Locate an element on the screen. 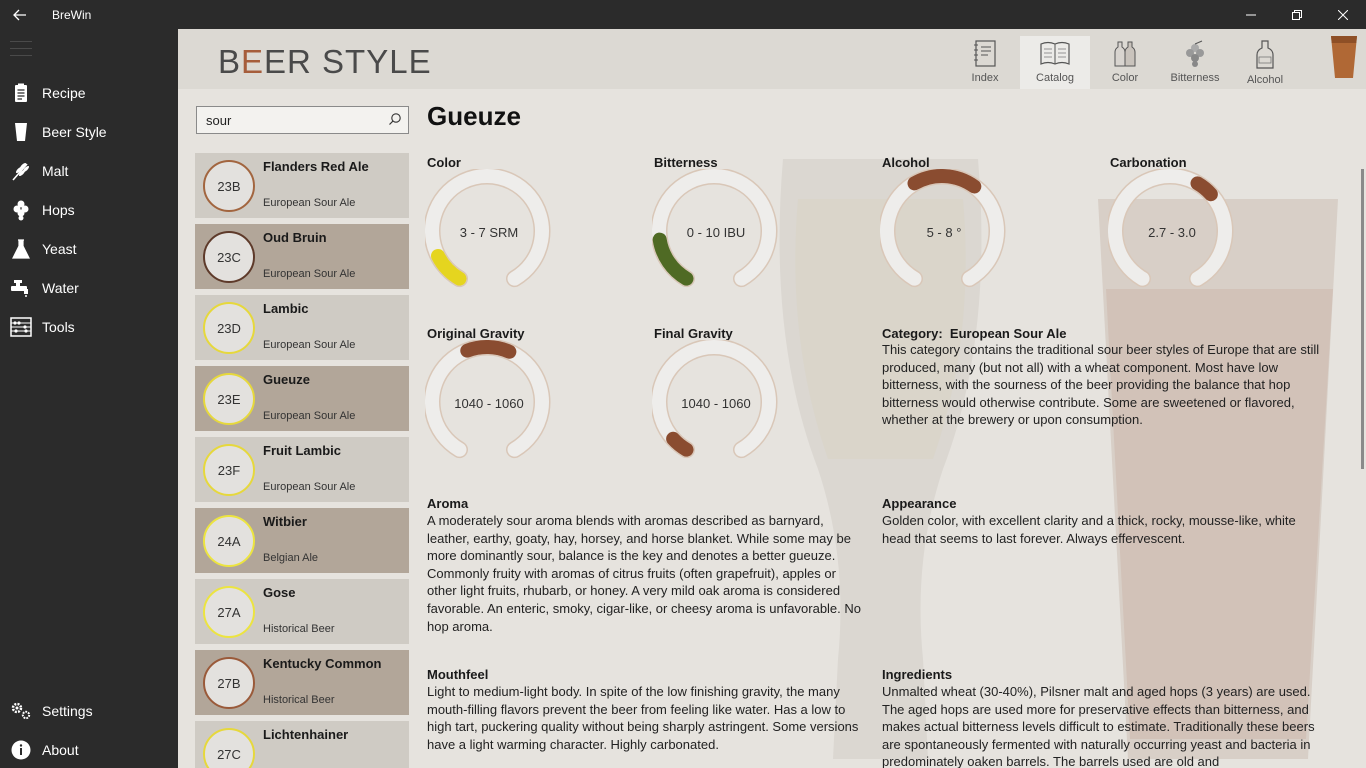 The width and height of the screenshot is (1366, 768). list-item: 23E Gueuze European Sour Ale is located at coordinates (302, 398).